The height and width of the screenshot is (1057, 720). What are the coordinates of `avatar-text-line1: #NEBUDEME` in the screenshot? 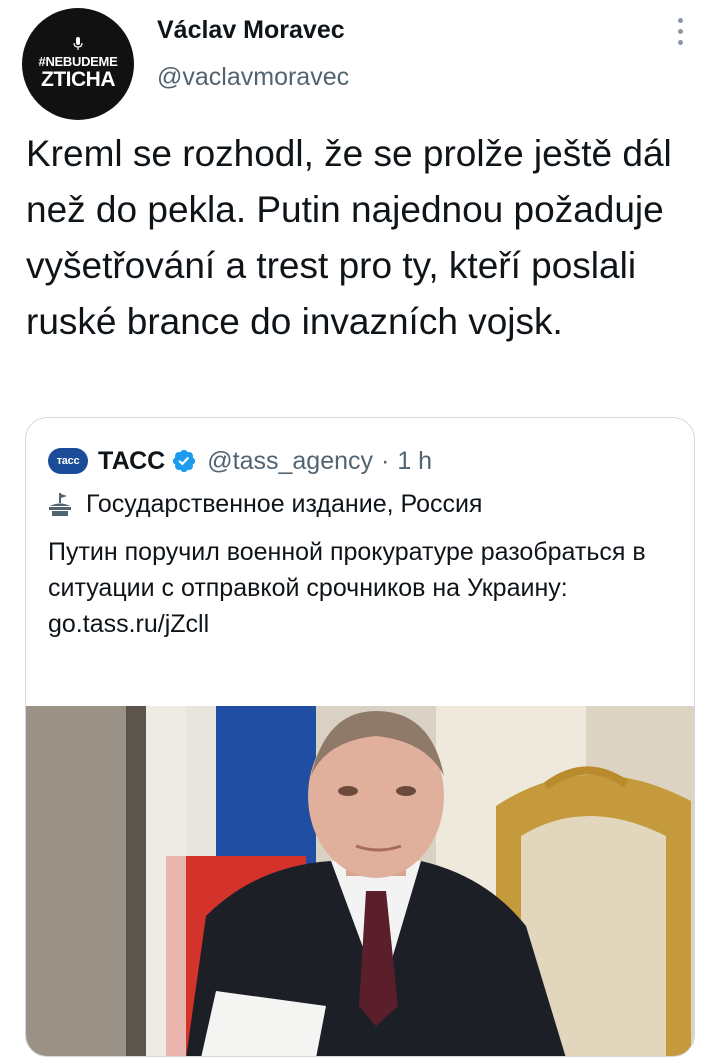 It's located at (78, 61).